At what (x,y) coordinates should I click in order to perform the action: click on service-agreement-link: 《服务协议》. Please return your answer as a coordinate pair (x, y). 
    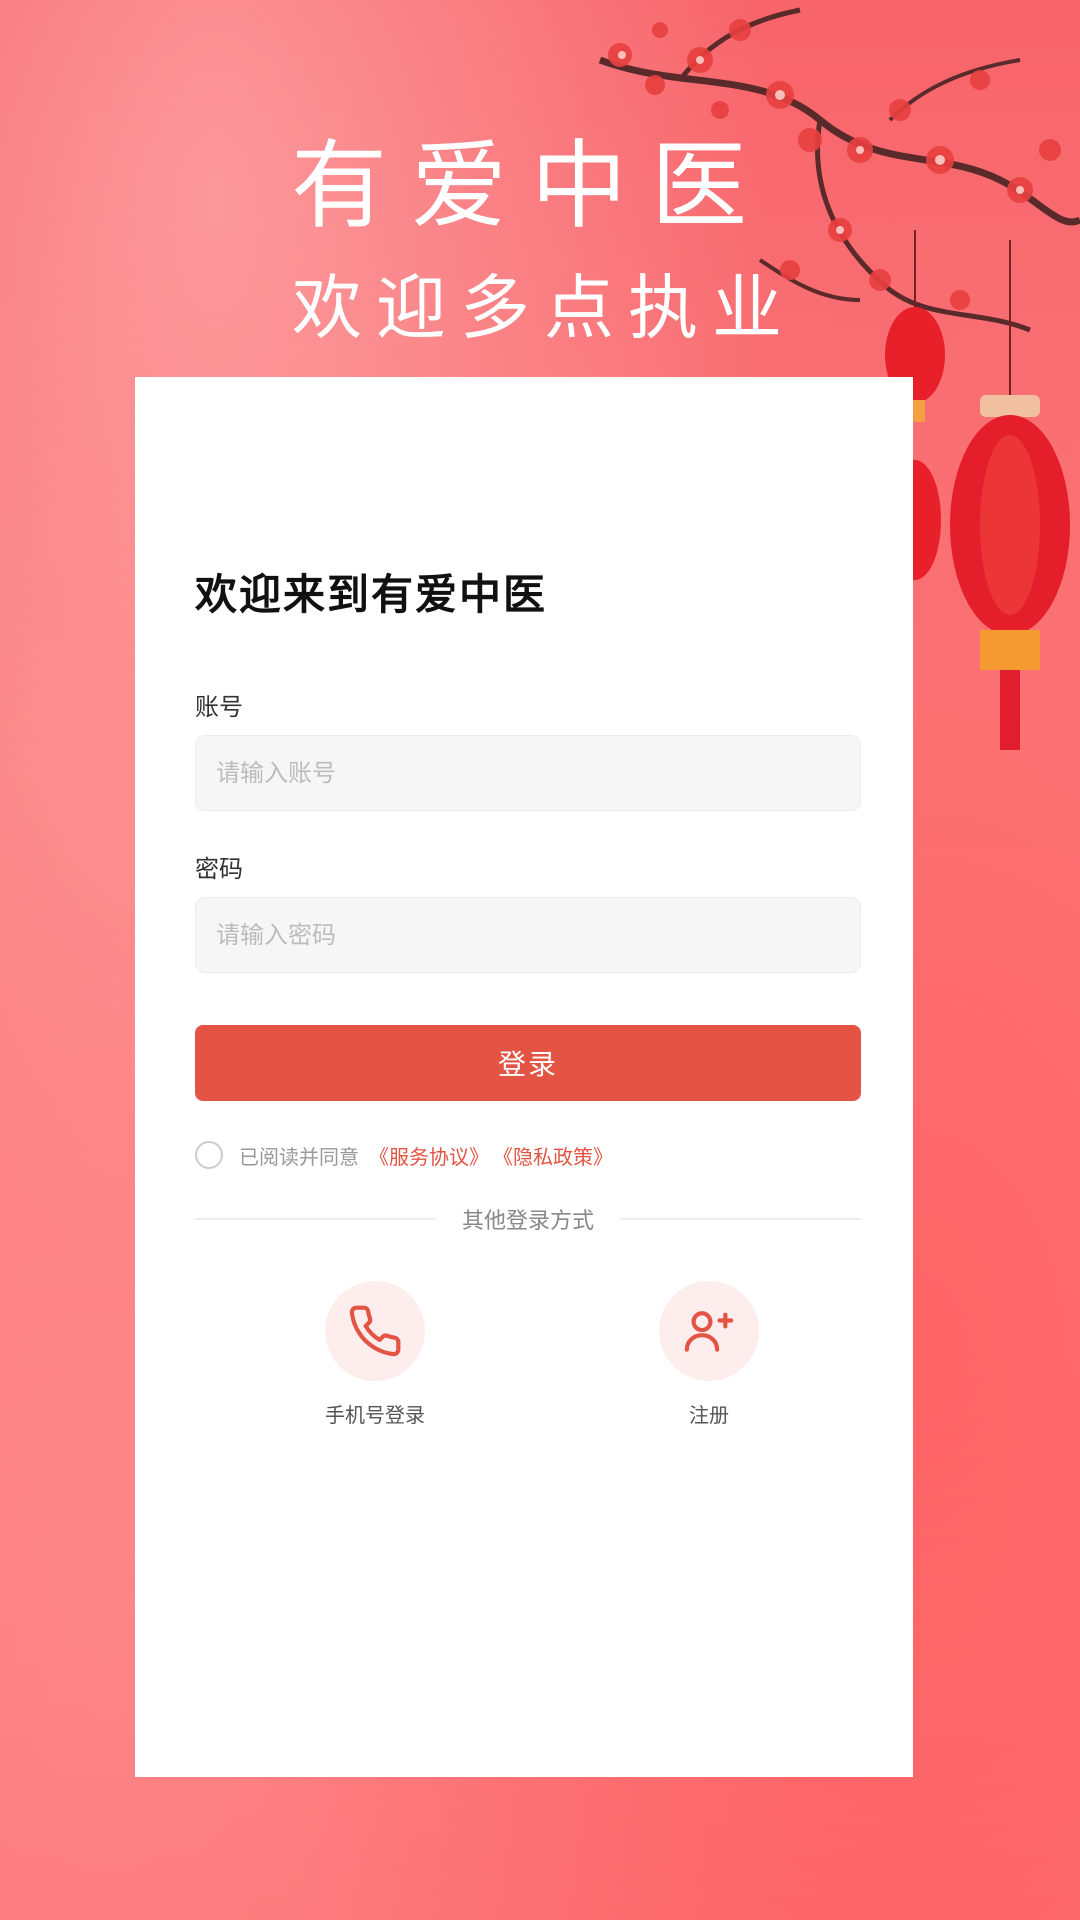
    Looking at the image, I should click on (429, 1155).